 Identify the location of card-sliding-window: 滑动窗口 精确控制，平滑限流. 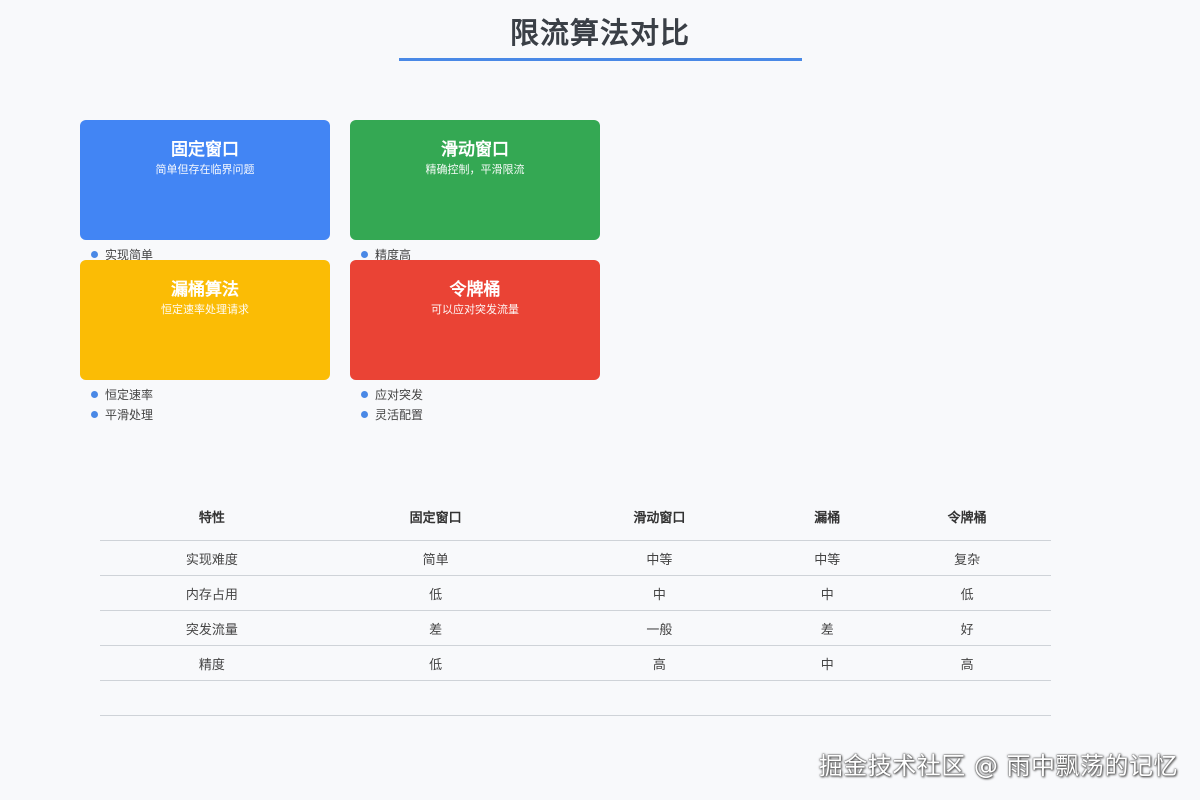
(475, 180).